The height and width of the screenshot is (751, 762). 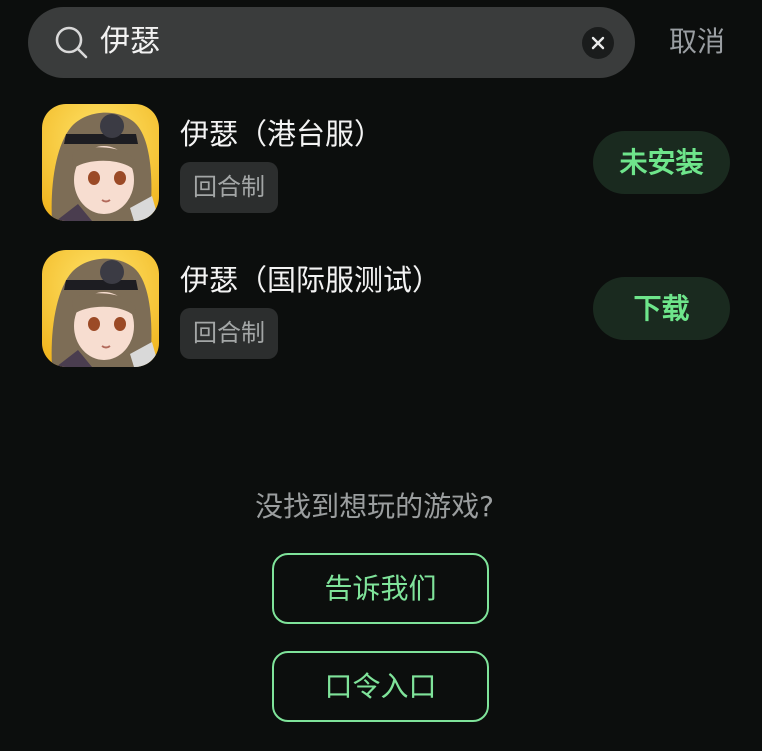 I want to click on download-button: 下载, so click(x=661, y=308).